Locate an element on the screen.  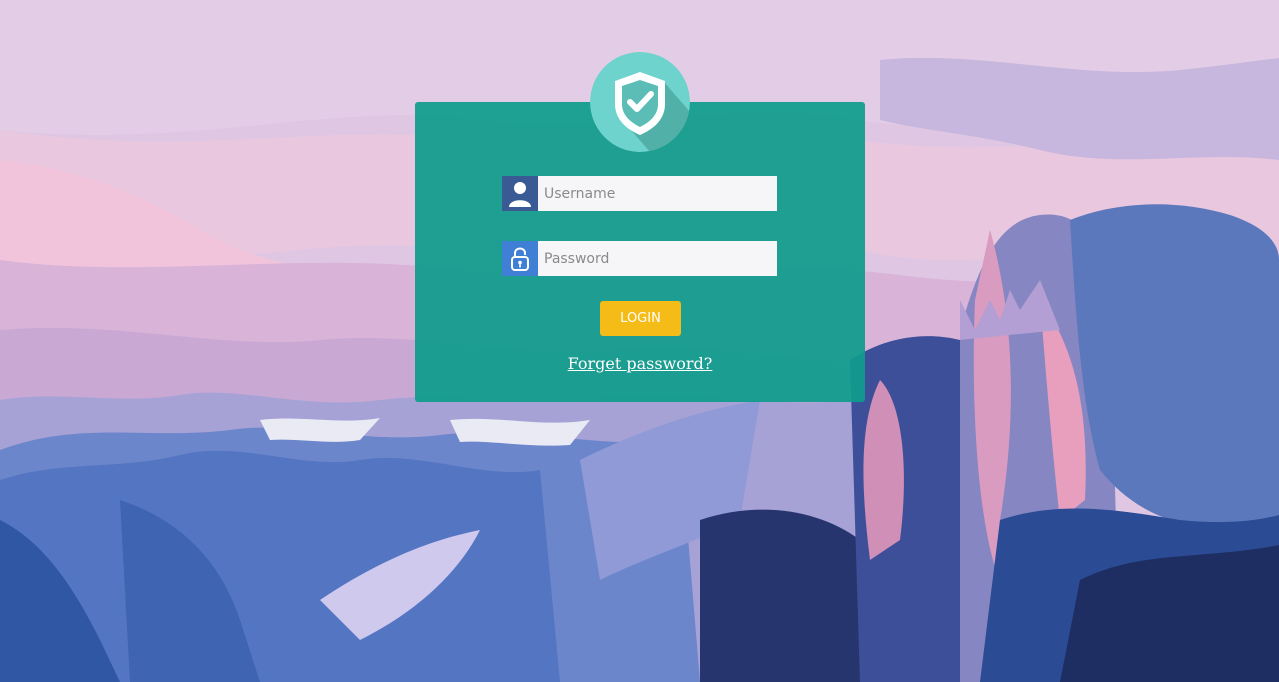
password-field is located at coordinates (639, 258).